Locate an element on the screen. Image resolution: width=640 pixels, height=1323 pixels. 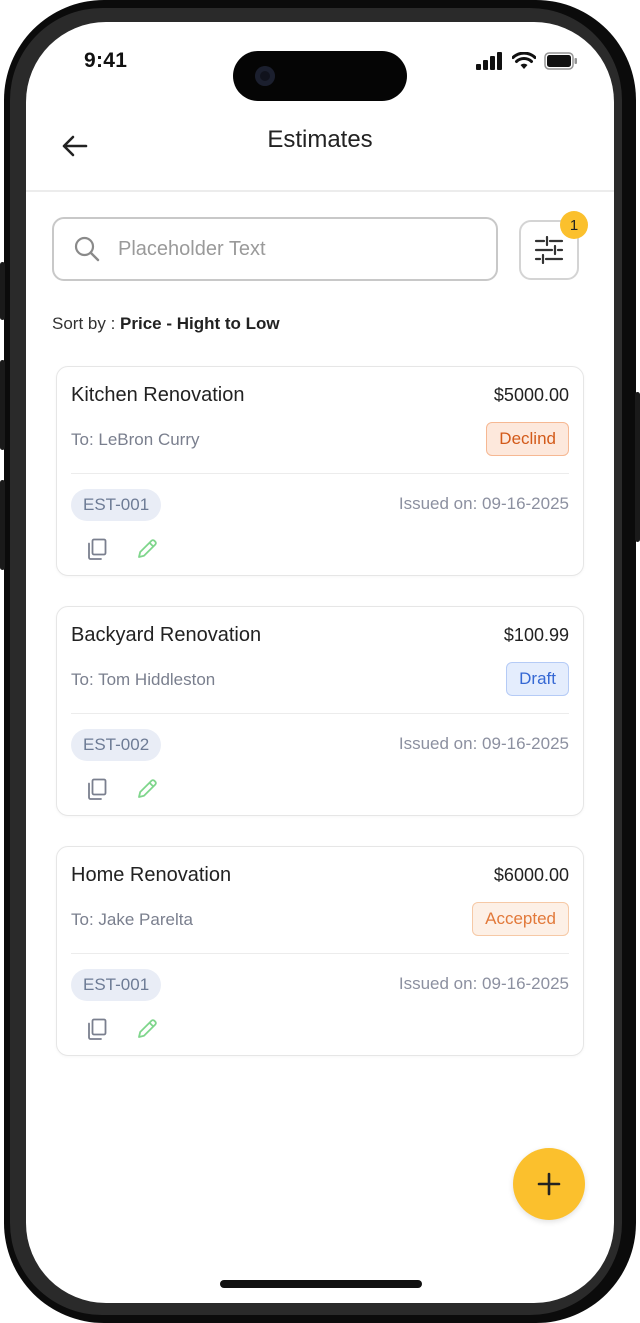
power-button is located at coordinates (637, 467).